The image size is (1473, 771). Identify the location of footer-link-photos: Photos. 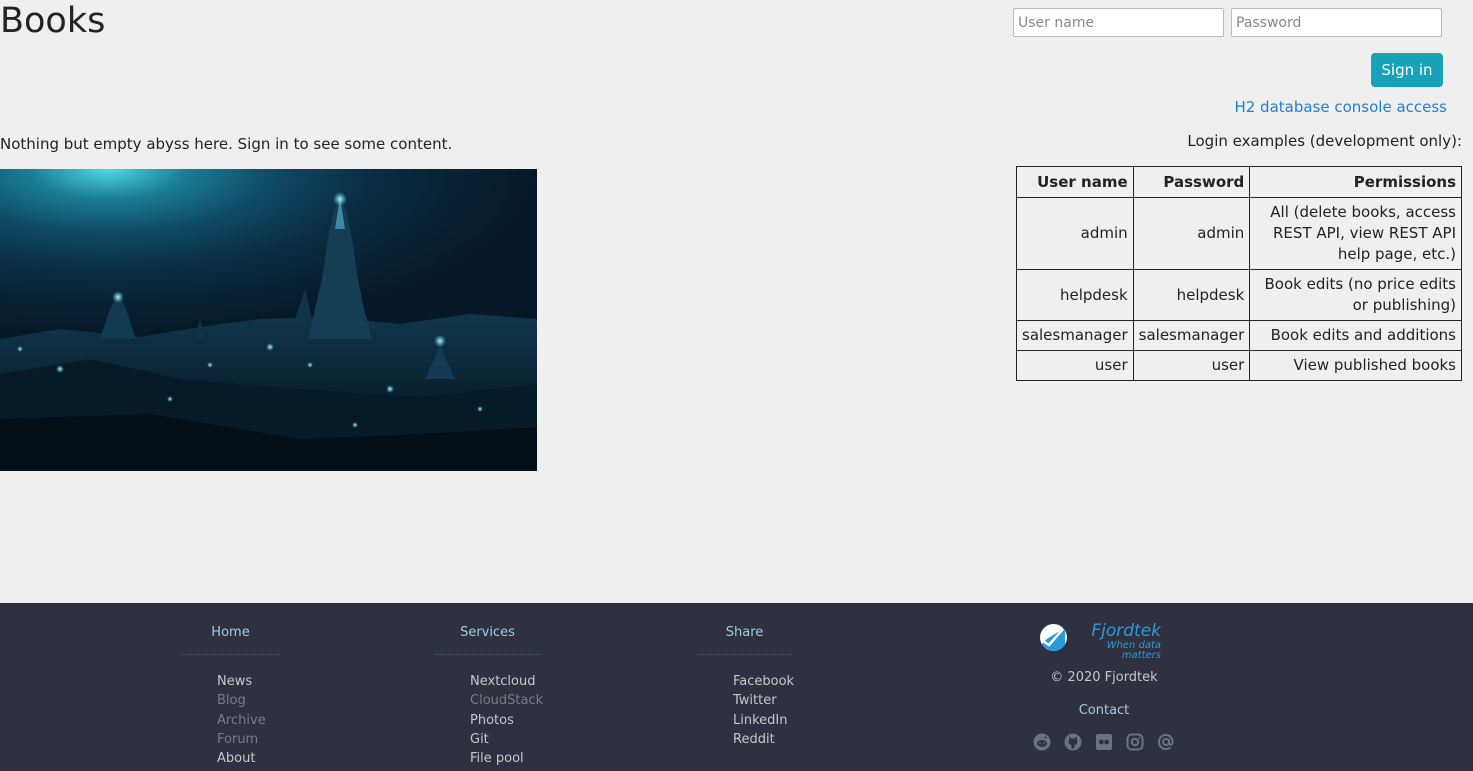
(492, 720).